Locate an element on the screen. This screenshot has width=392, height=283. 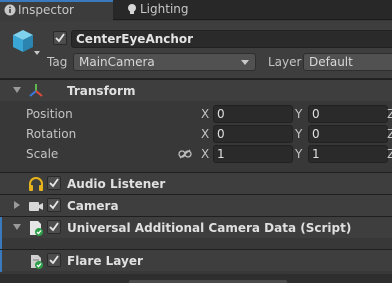
headphones-icon is located at coordinates (36, 184).